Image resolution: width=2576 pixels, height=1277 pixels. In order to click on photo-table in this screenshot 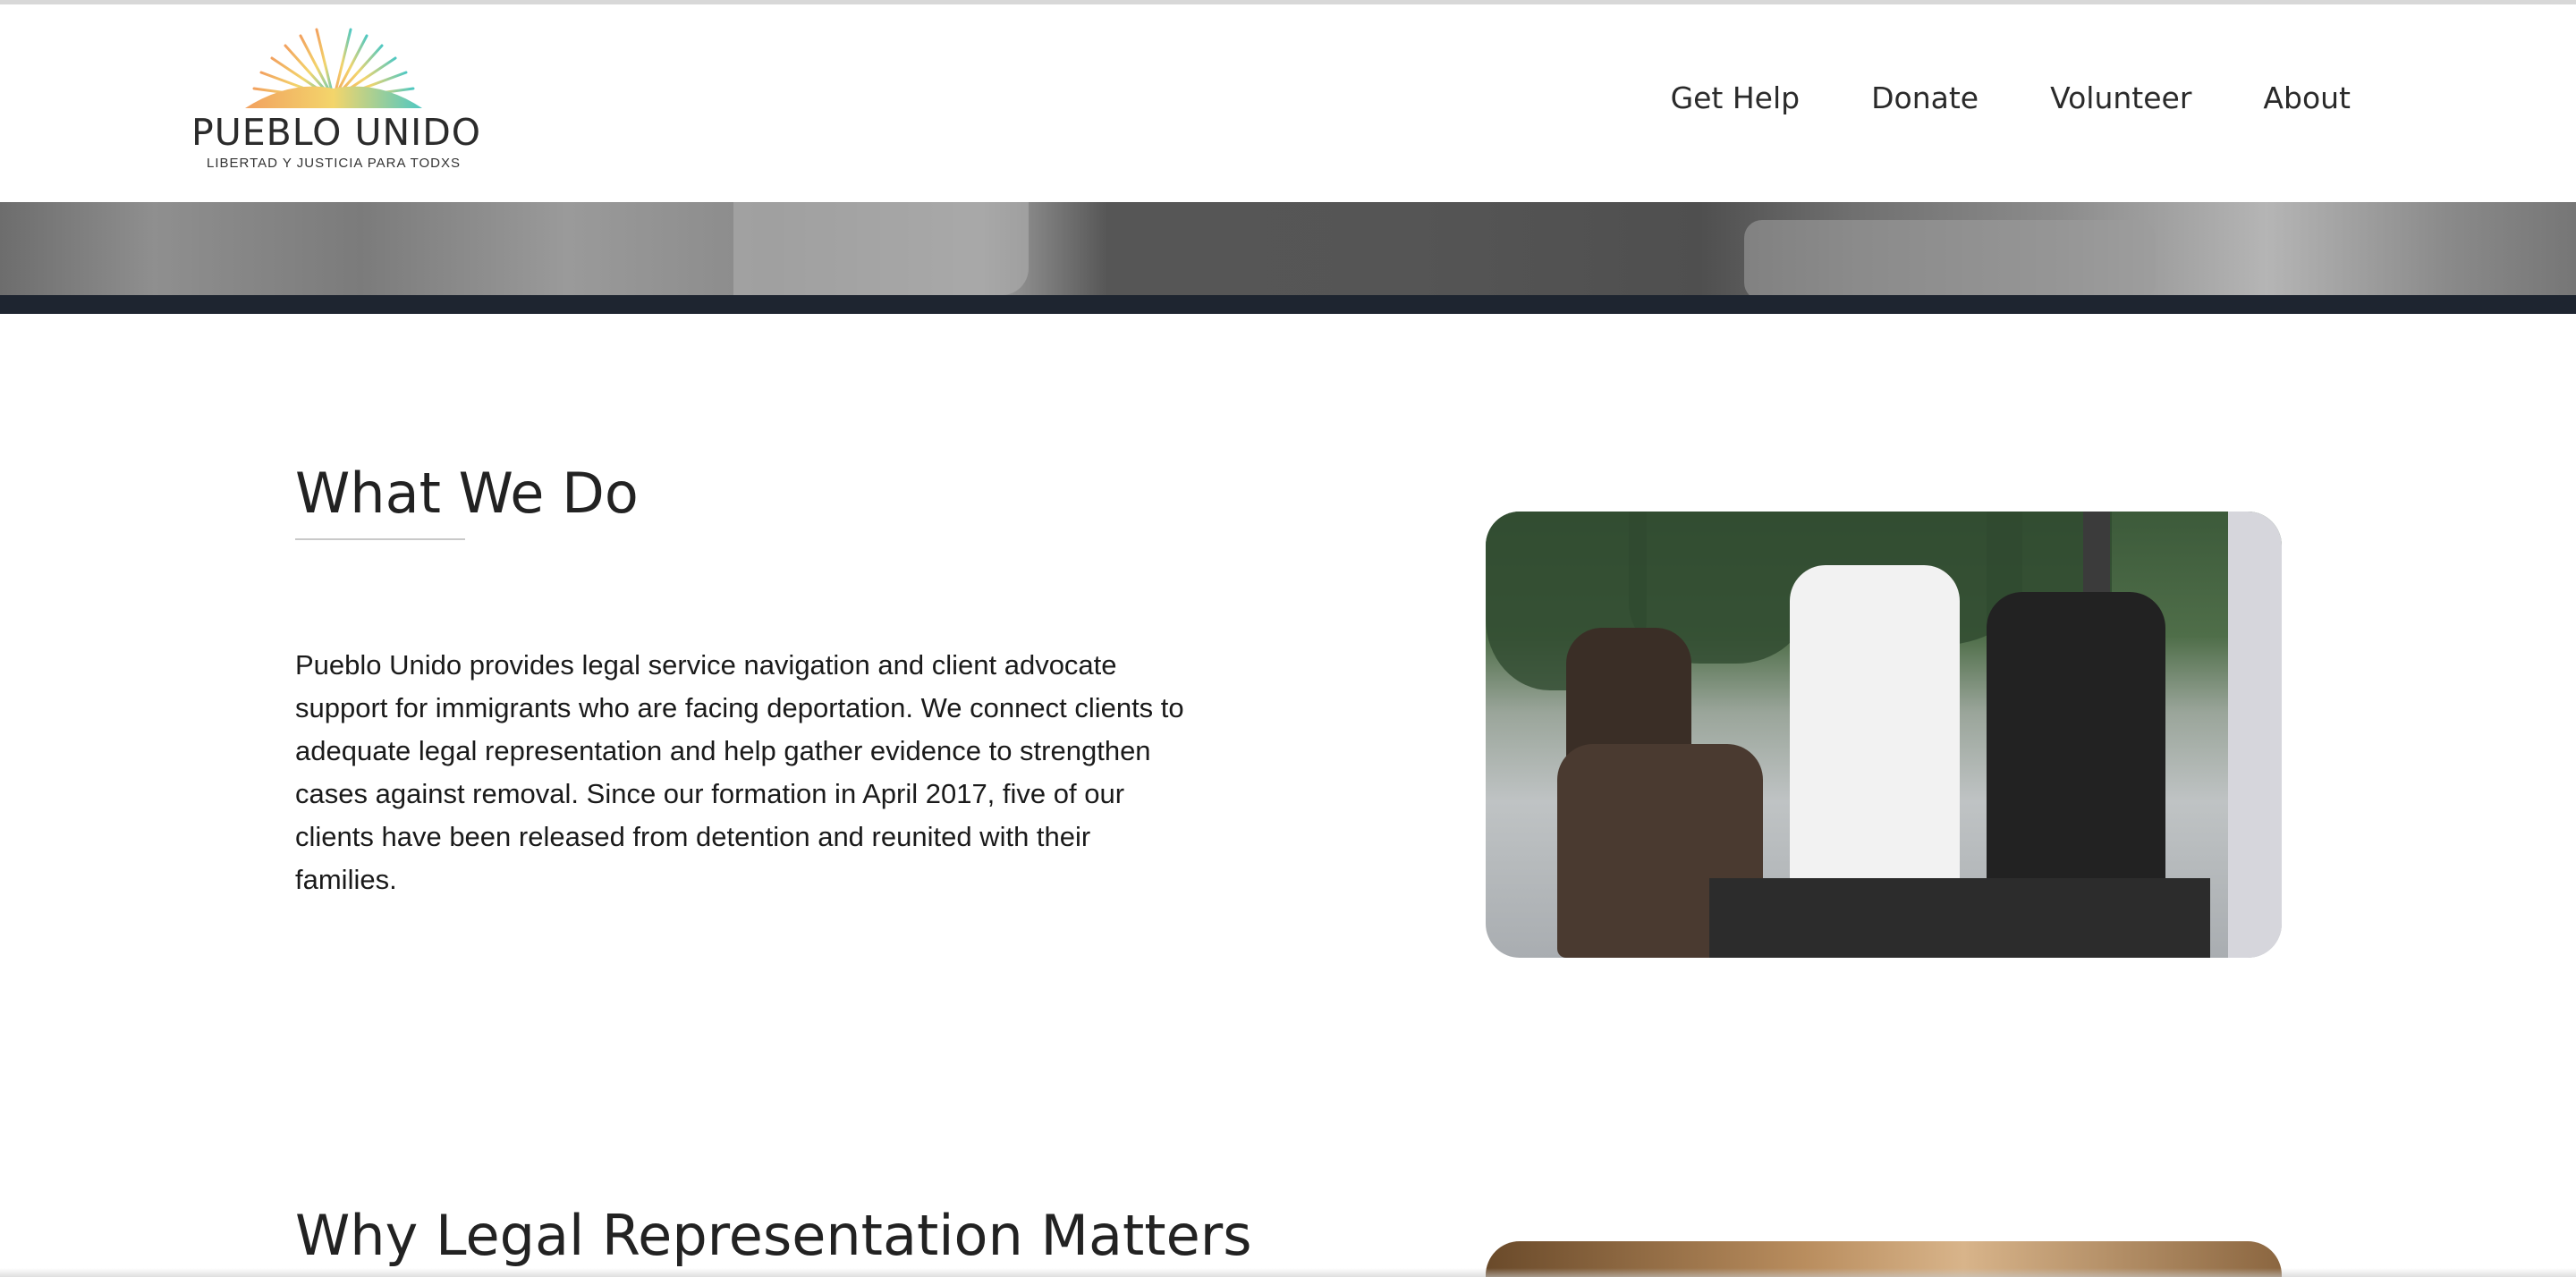, I will do `click(1959, 918)`.